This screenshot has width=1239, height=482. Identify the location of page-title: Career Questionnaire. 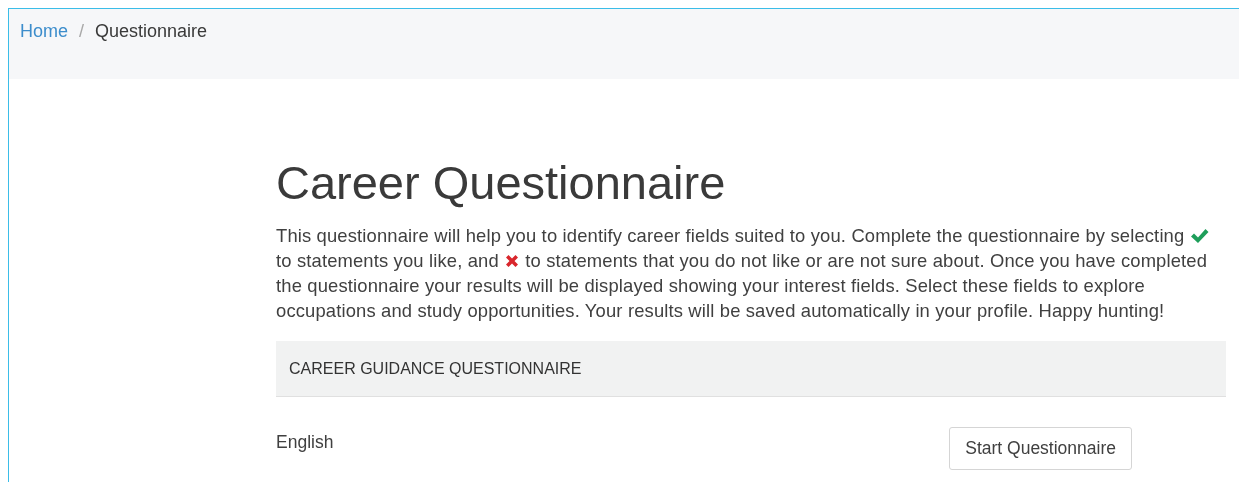
(501, 183).